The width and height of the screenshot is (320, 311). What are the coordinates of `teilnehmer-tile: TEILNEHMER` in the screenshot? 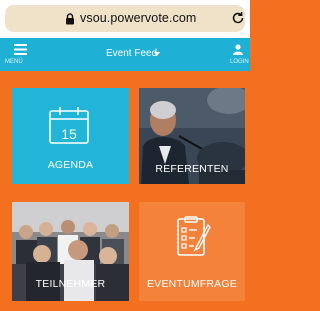 It's located at (70, 251).